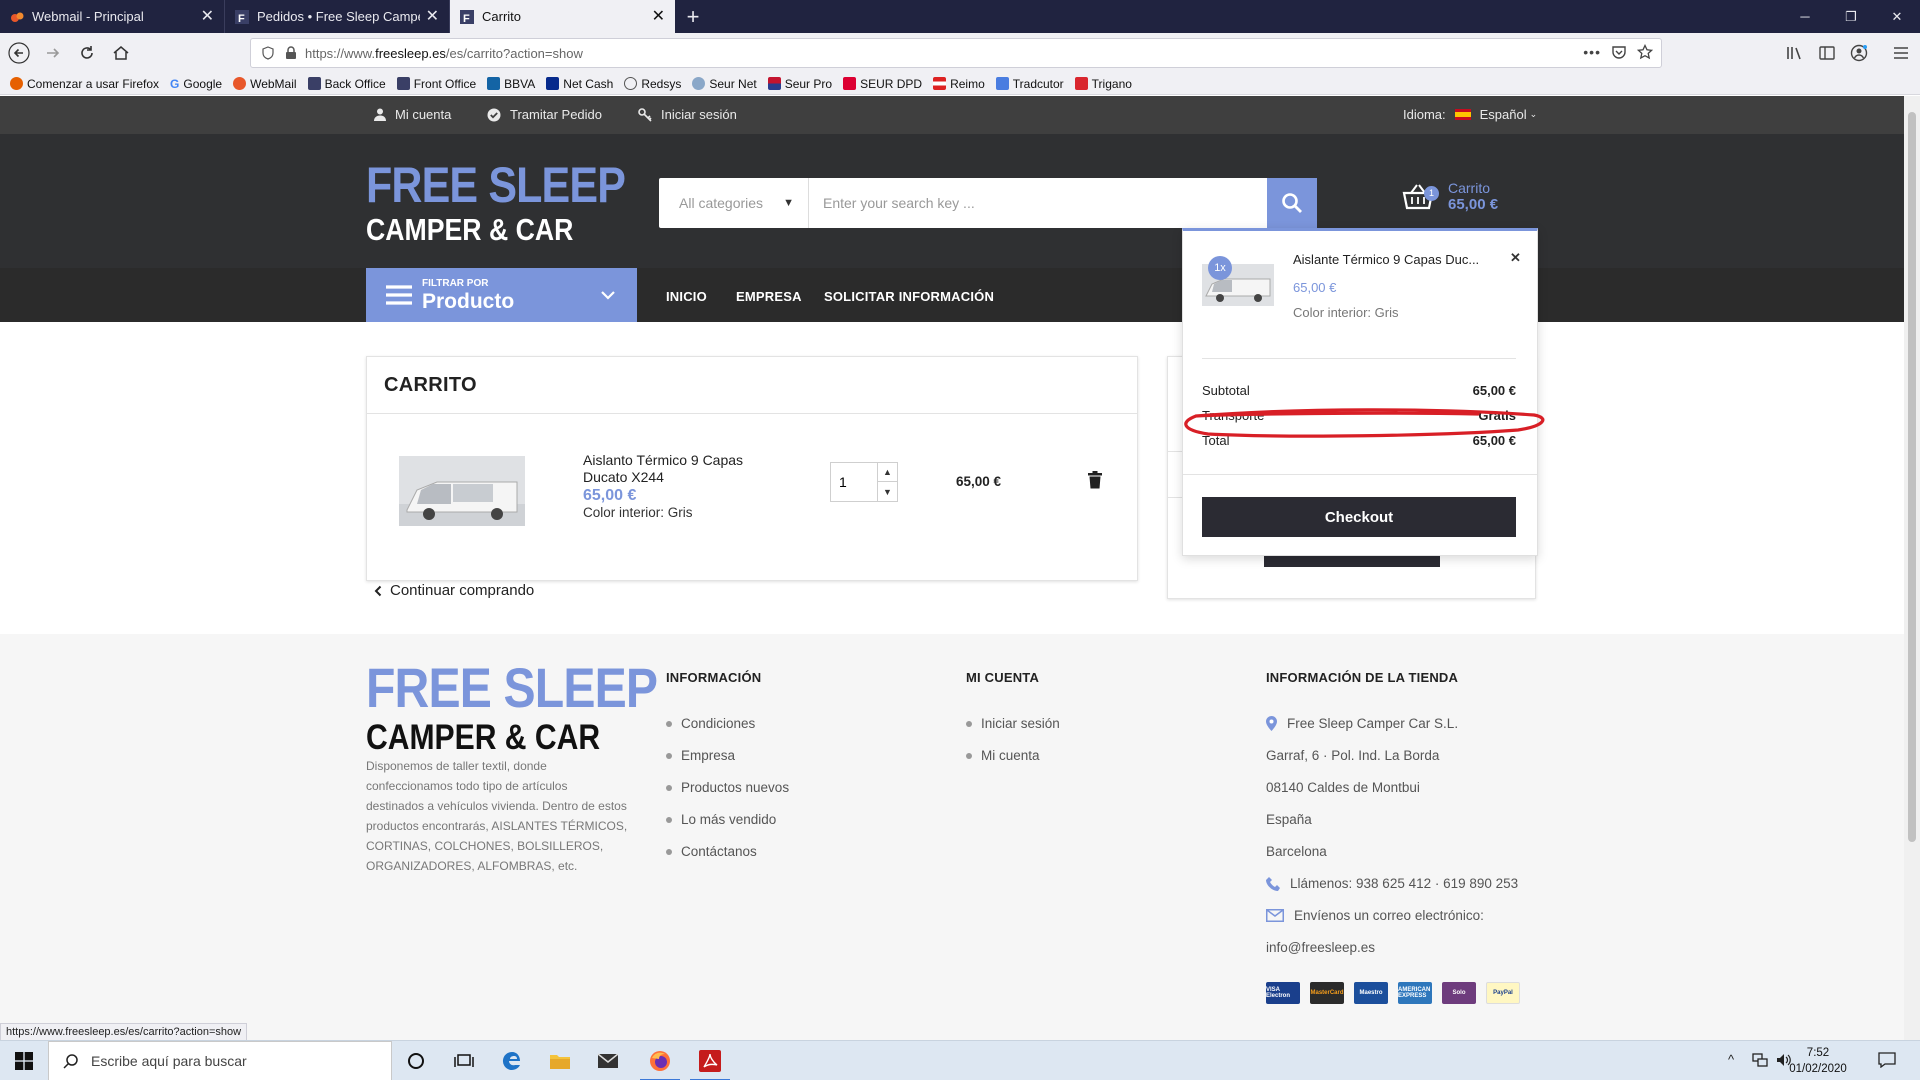 The image size is (1920, 1080). Describe the element at coordinates (1353, 755) in the screenshot. I see `store-address-line: Garraf, 6 · Pol. Ind. La Borda` at that location.